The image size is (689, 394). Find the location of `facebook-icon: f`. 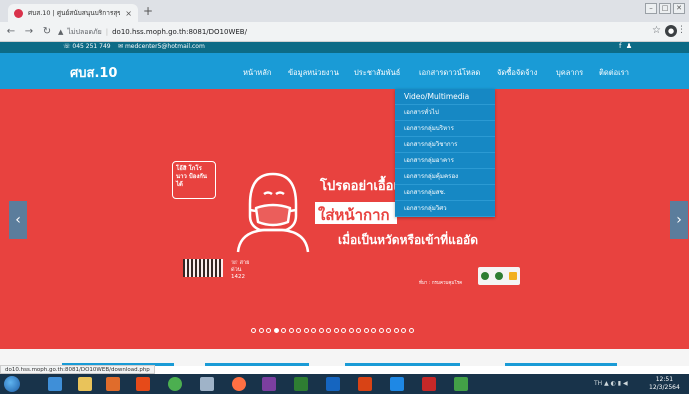

facebook-icon: f is located at coordinates (620, 46).